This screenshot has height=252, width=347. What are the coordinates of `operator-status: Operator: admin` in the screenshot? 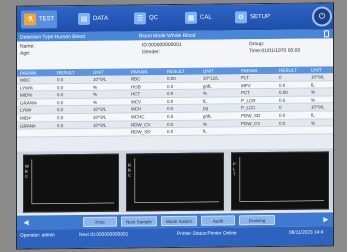 It's located at (37, 236).